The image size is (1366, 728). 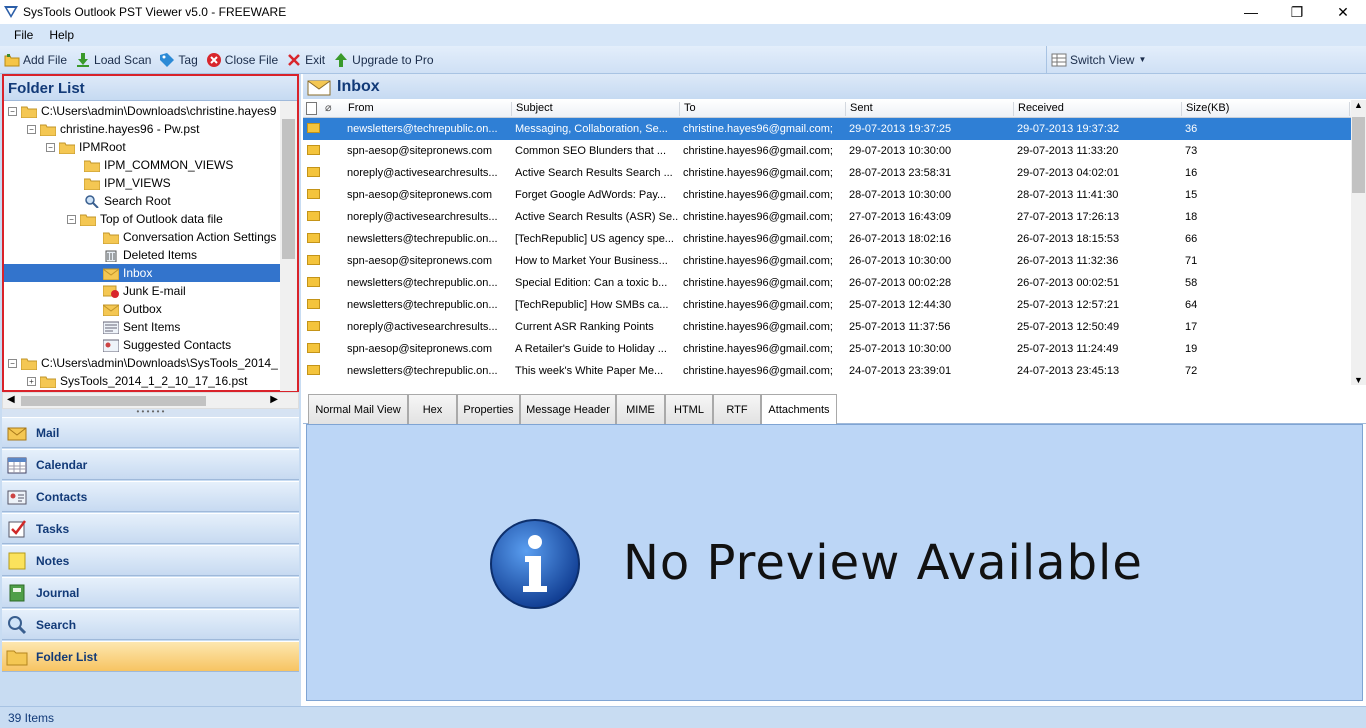 I want to click on scroll-up-icon: ▲, so click(x=1358, y=105).